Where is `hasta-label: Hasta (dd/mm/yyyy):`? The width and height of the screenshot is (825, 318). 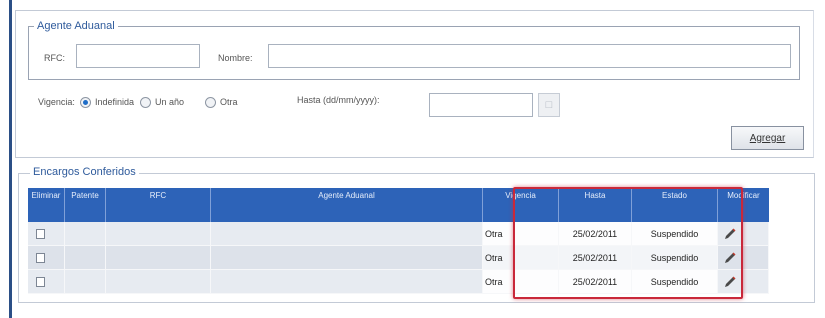 hasta-label: Hasta (dd/mm/yyyy): is located at coordinates (338, 100).